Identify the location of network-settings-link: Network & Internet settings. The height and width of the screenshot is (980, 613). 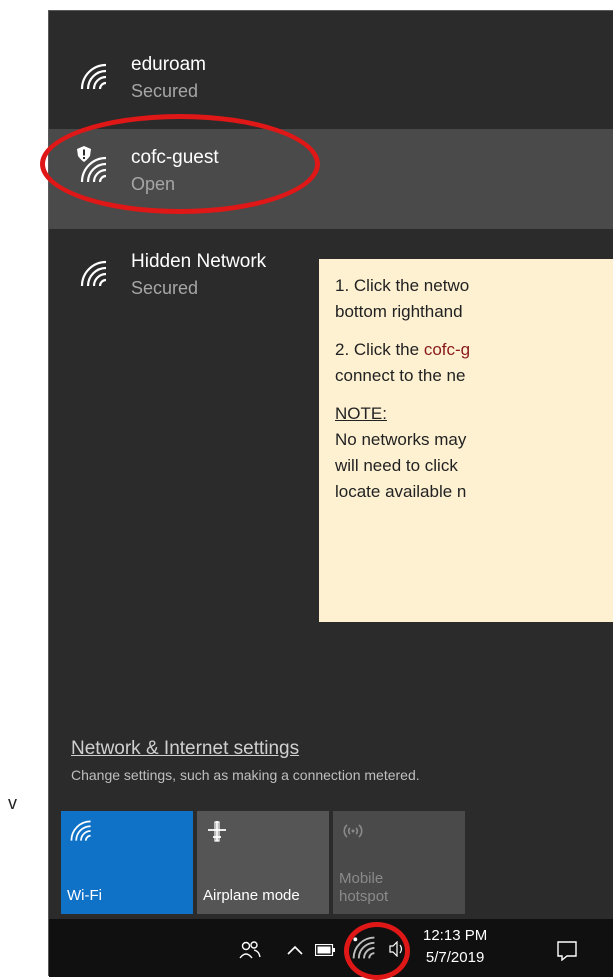
(185, 749).